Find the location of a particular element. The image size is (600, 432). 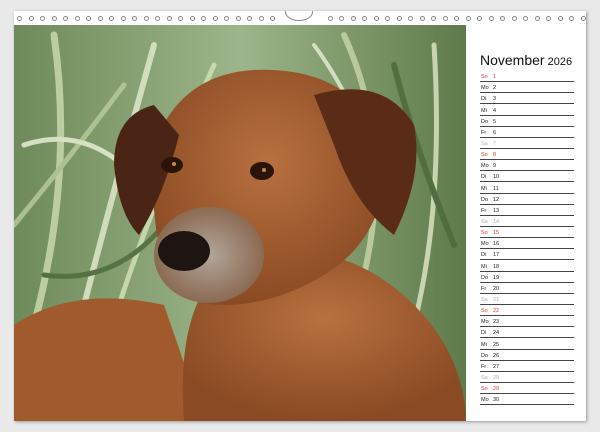

day-row: Do 19 is located at coordinates (527, 277).